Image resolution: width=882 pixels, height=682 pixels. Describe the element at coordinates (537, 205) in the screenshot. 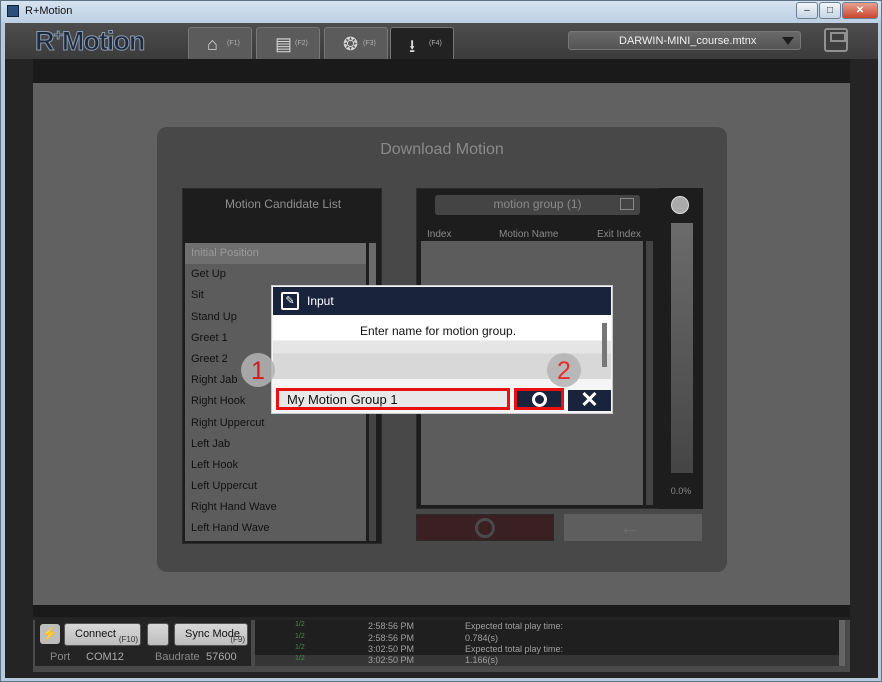

I see `motion-group-title: motion group (1)` at that location.